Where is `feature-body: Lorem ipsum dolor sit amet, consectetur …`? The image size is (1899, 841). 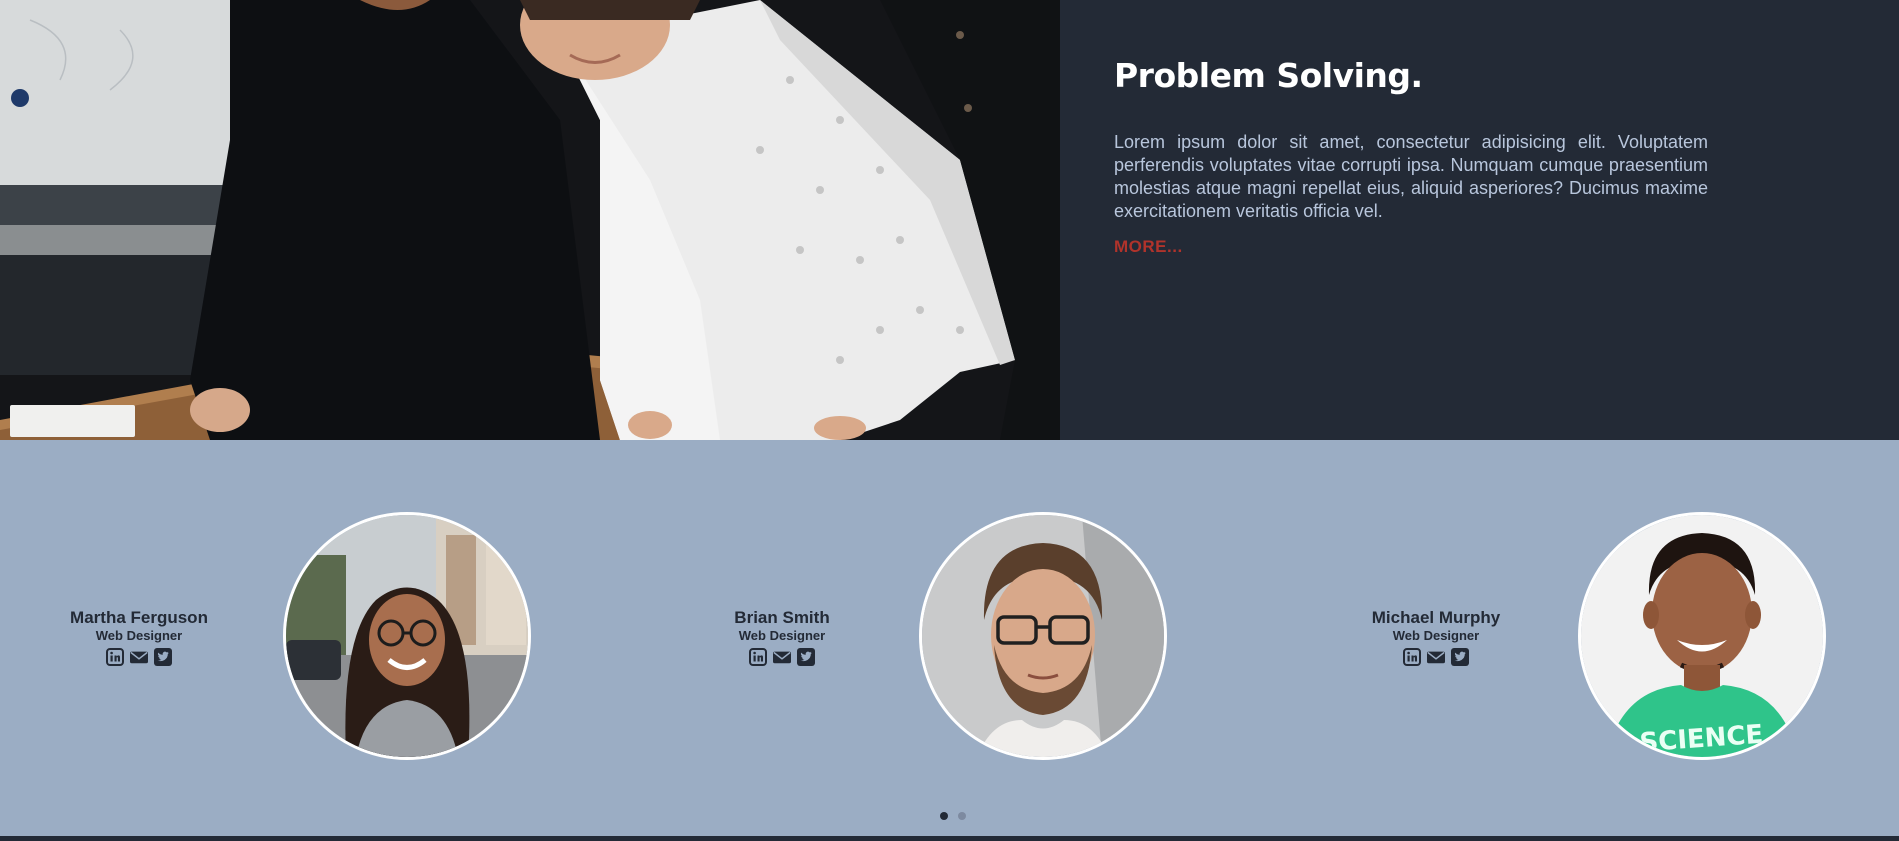
feature-body: Lorem ipsum dolor sit amet, consectetur … is located at coordinates (1411, 176).